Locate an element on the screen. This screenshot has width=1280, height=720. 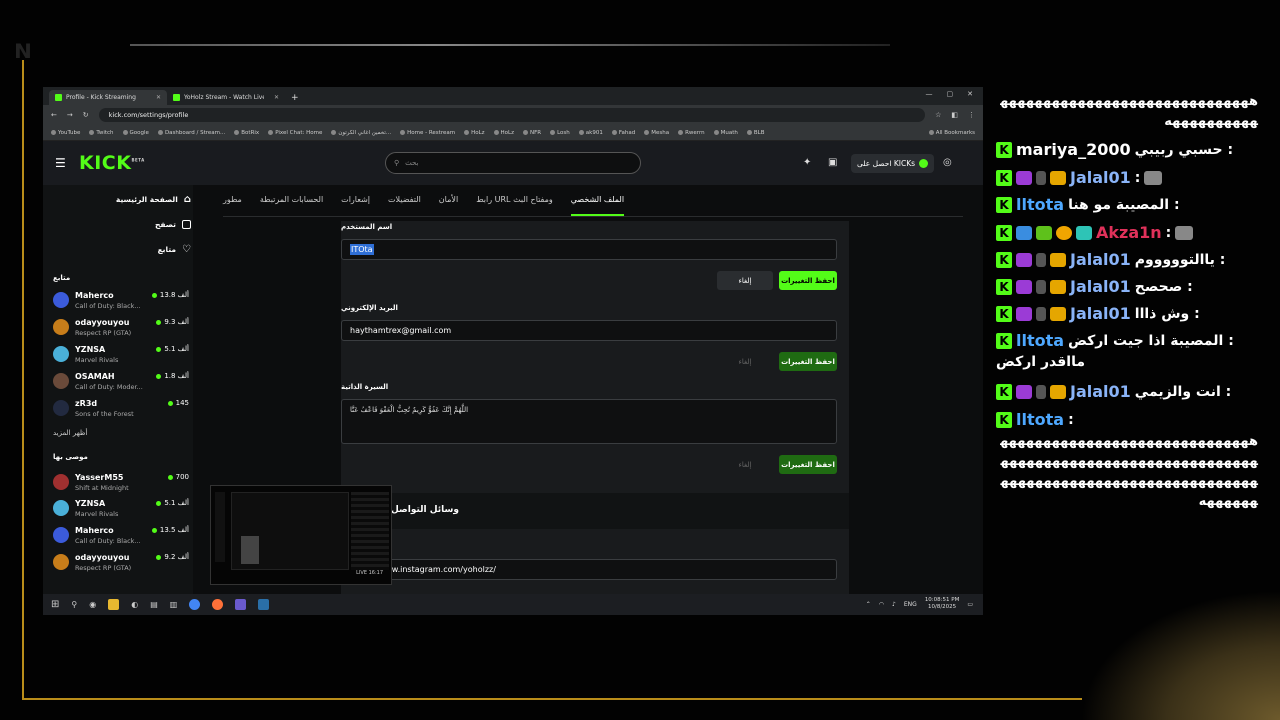
tab-profile: الملف الشخصي is located at coordinates (597, 203).